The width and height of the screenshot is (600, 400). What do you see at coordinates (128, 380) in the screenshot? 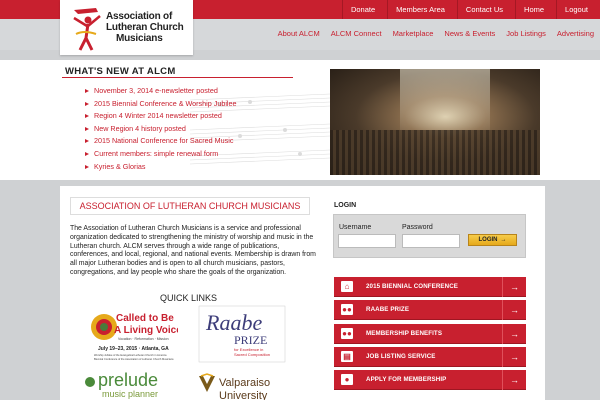
I see `prelude-word: prelude` at bounding box center [128, 380].